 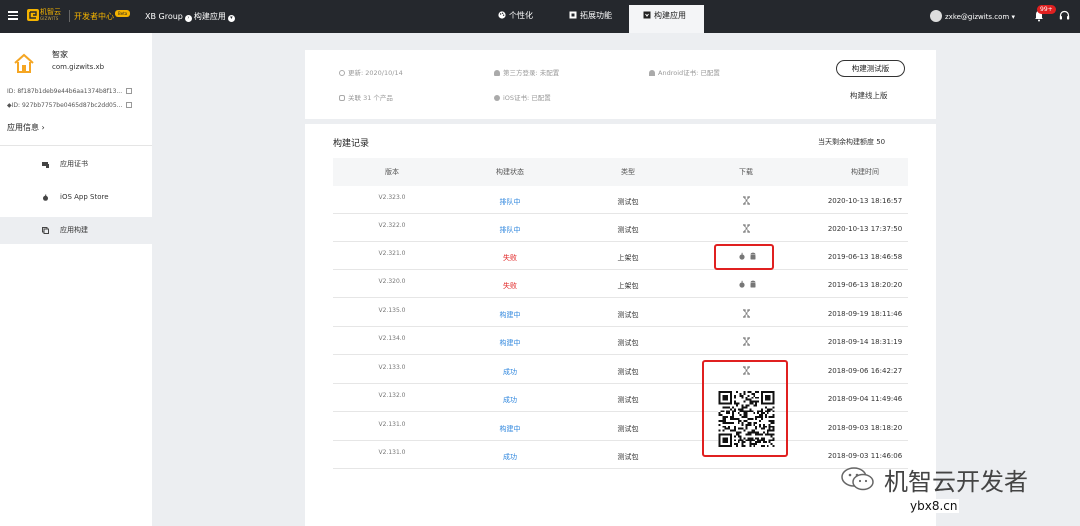 What do you see at coordinates (865, 229) in the screenshot?
I see `time-cell: 2020-10-13 17:37:50` at bounding box center [865, 229].